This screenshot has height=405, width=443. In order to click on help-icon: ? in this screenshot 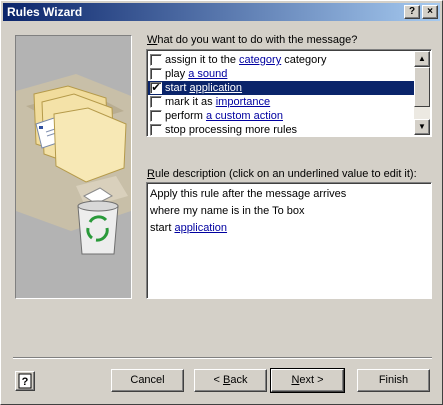, I will do `click(25, 381)`.